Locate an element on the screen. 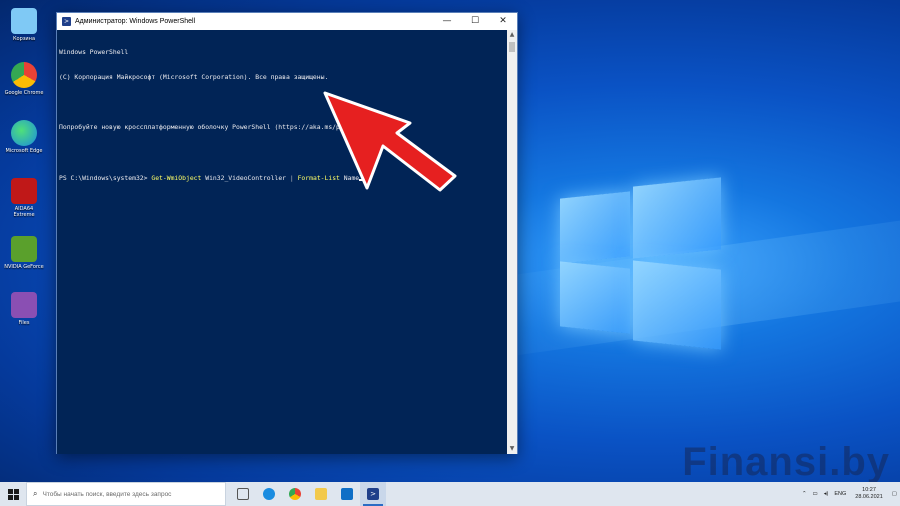 This screenshot has width=900, height=506. start-button is located at coordinates (13, 494).